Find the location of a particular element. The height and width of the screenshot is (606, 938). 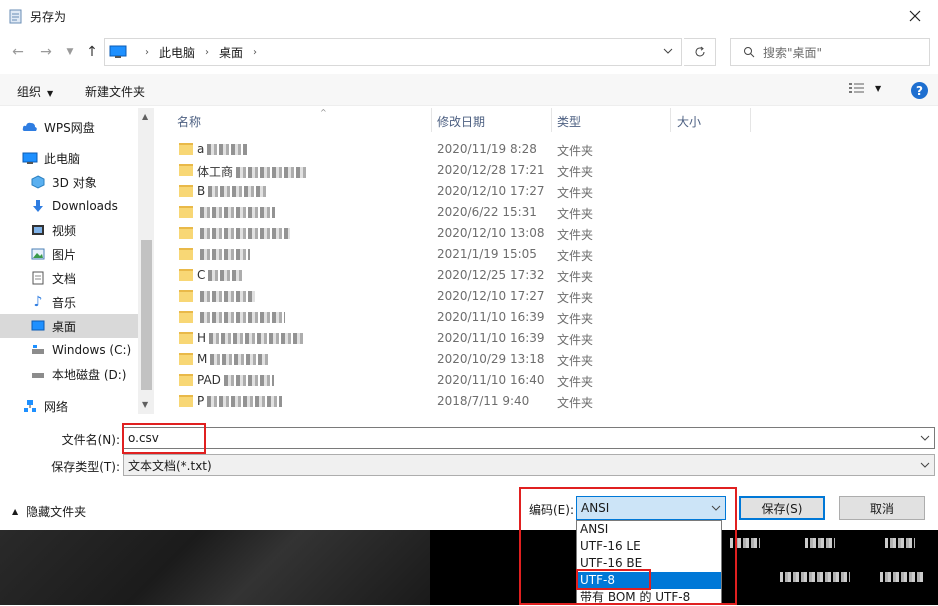

filename-input: o.csv is located at coordinates (529, 438).